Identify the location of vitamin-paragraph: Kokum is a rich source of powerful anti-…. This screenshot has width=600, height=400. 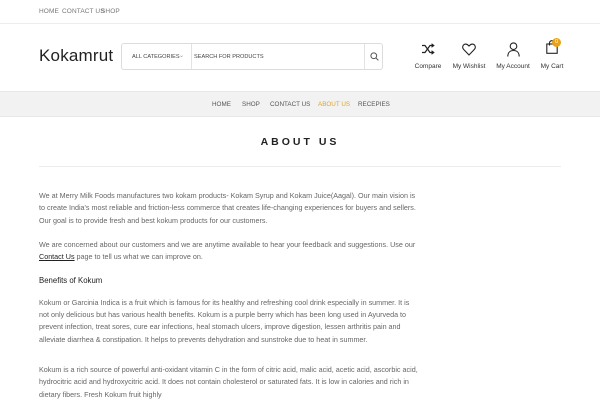
(228, 381).